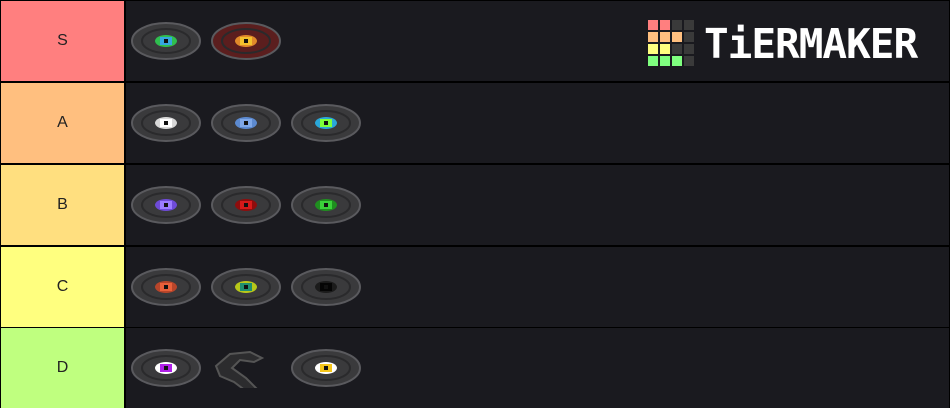  I want to click on music-disc-black-icon-graphic, so click(326, 287).